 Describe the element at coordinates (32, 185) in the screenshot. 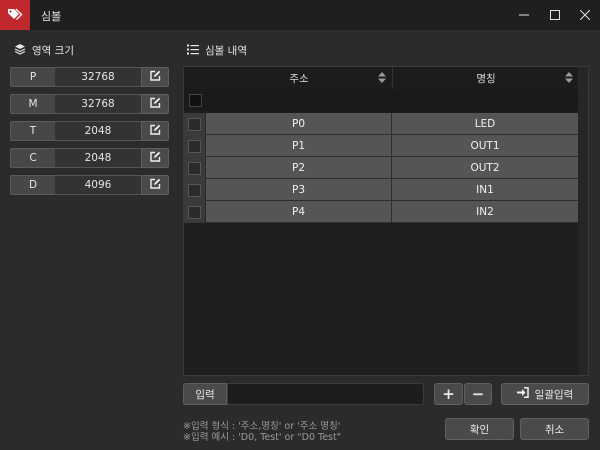

I see `area-label: D` at that location.